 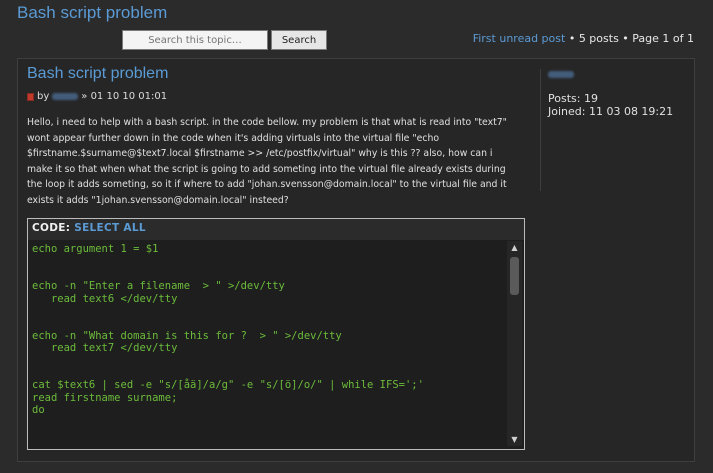 I want to click on post-by-label: by, so click(x=43, y=96).